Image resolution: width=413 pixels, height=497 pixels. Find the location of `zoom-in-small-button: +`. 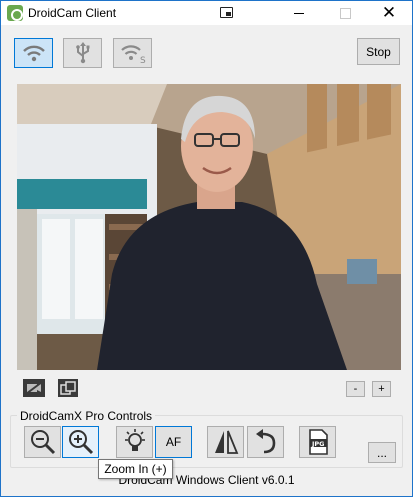

zoom-in-small-button: + is located at coordinates (381, 389).